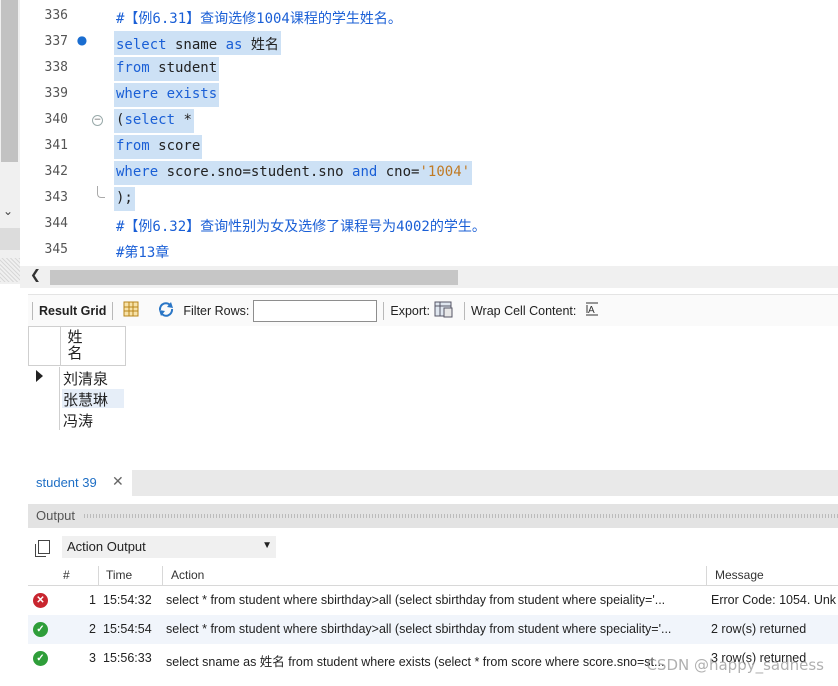 This screenshot has width=838, height=686. I want to click on sql-token: *, so click(183, 120).